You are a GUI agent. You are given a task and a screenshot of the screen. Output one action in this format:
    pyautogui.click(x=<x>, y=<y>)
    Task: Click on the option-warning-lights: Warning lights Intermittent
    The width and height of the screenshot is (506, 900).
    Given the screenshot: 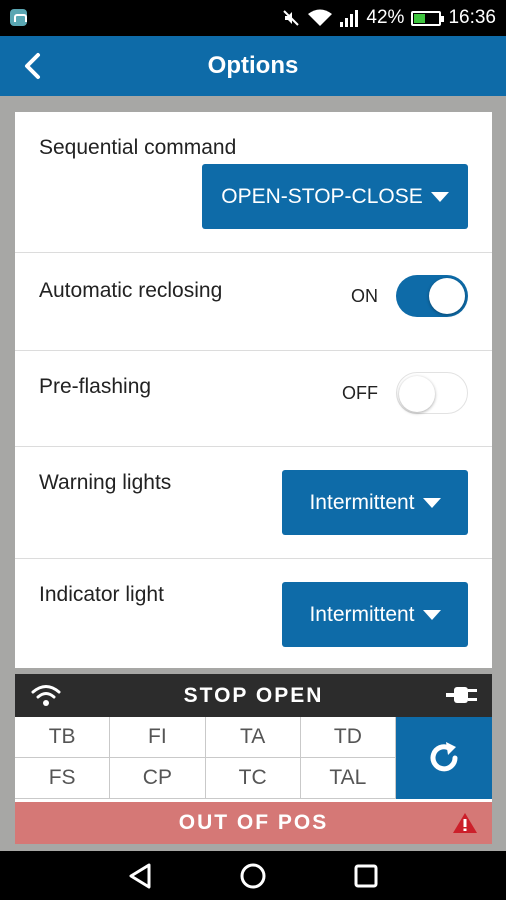 What is the action you would take?
    pyautogui.click(x=253, y=503)
    